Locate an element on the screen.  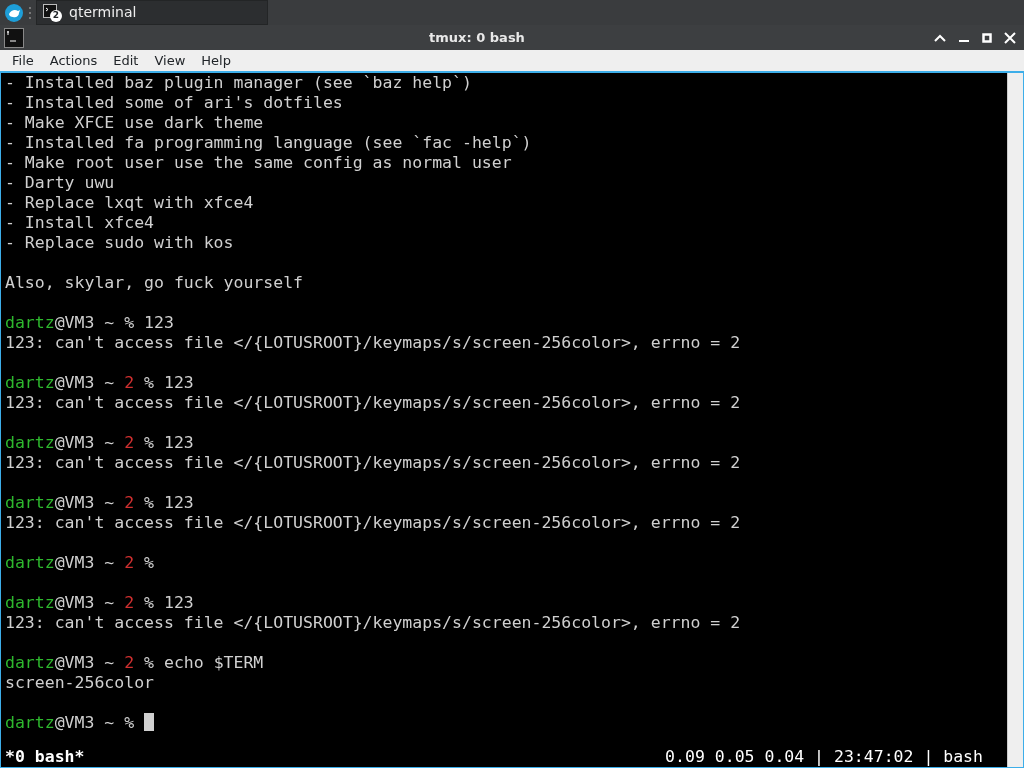
menu-item: Actions is located at coordinates (73, 60).